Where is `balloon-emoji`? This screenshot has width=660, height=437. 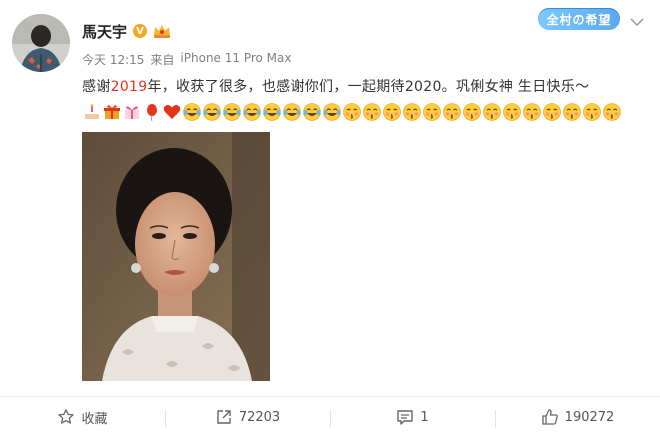
balloon-emoji is located at coordinates (152, 113).